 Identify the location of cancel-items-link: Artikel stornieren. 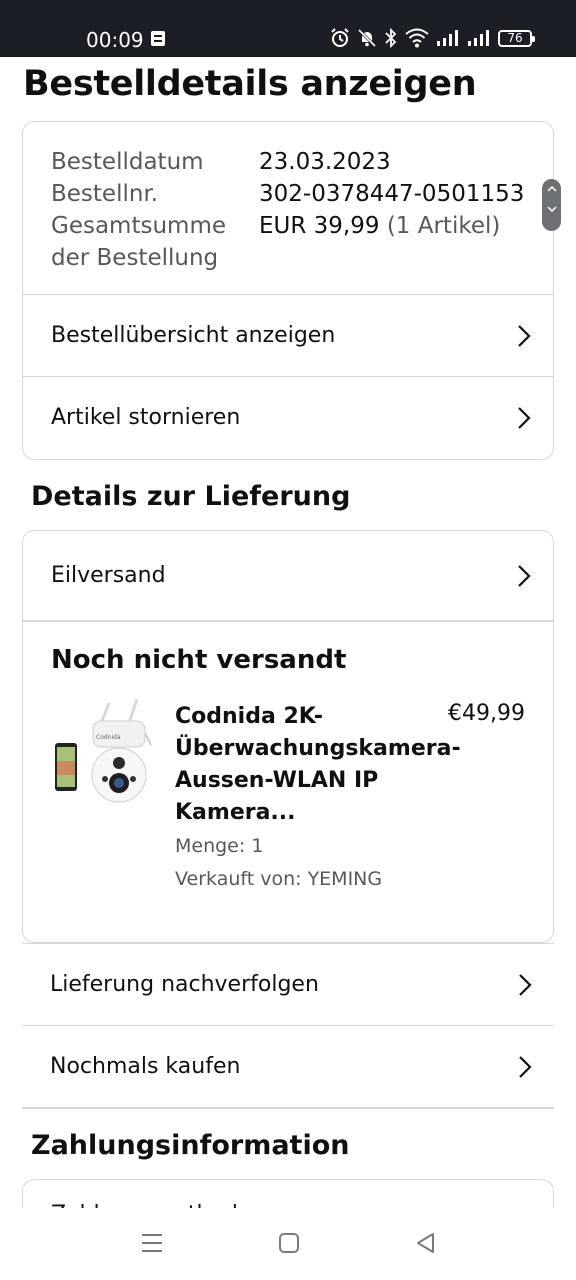
(288, 417).